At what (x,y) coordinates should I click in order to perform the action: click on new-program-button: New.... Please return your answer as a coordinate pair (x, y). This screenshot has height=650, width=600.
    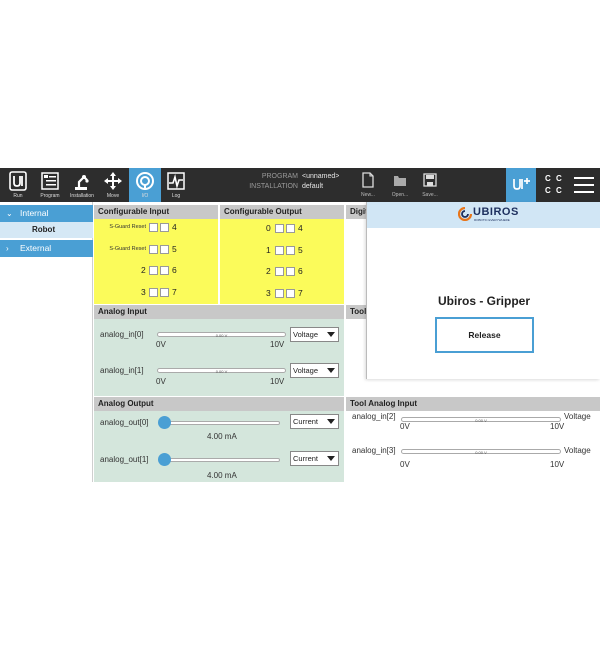
    Looking at the image, I should click on (368, 185).